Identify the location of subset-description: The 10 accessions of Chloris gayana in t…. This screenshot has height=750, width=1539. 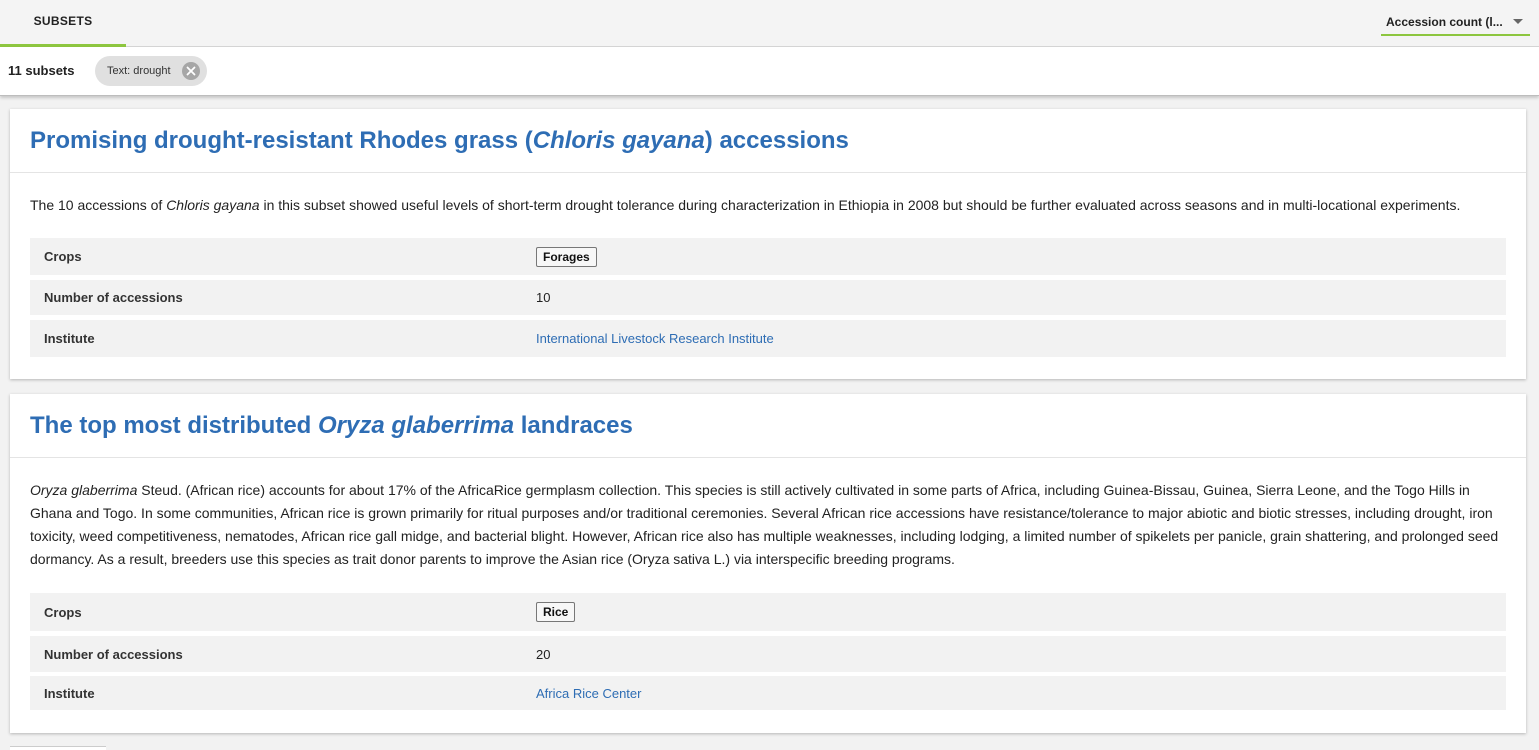
(768, 195).